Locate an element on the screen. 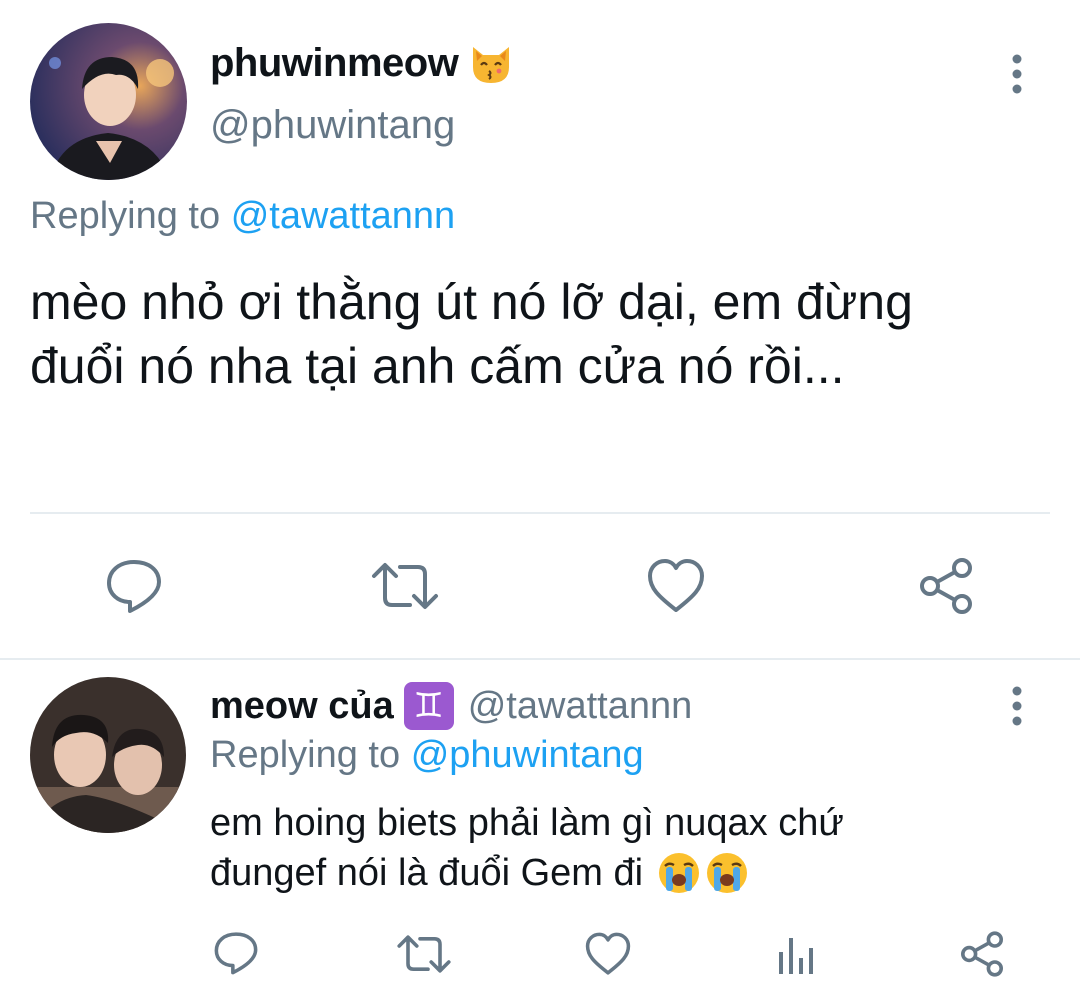 This screenshot has width=1080, height=996. analytics-button is located at coordinates (796, 955).